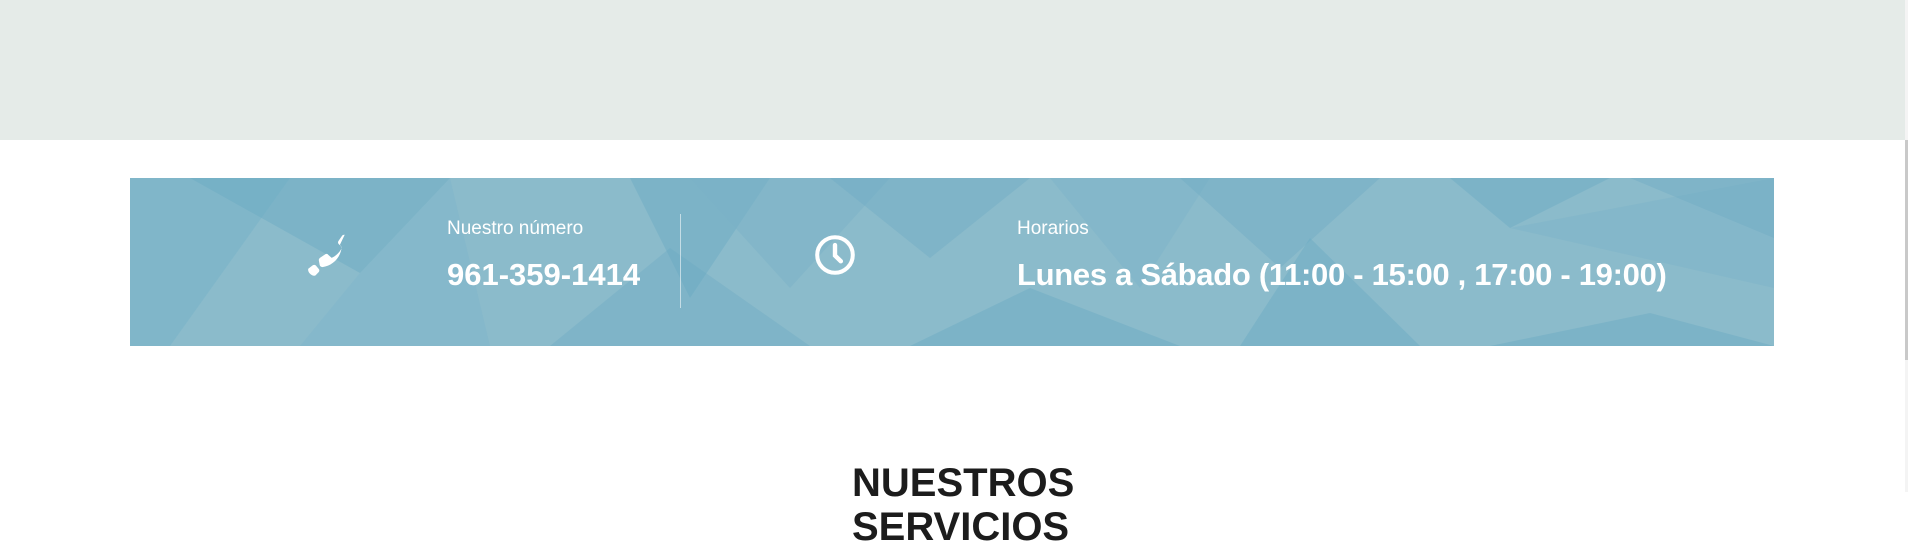 The height and width of the screenshot is (549, 1908). I want to click on hours-label: Horarios, so click(1053, 228).